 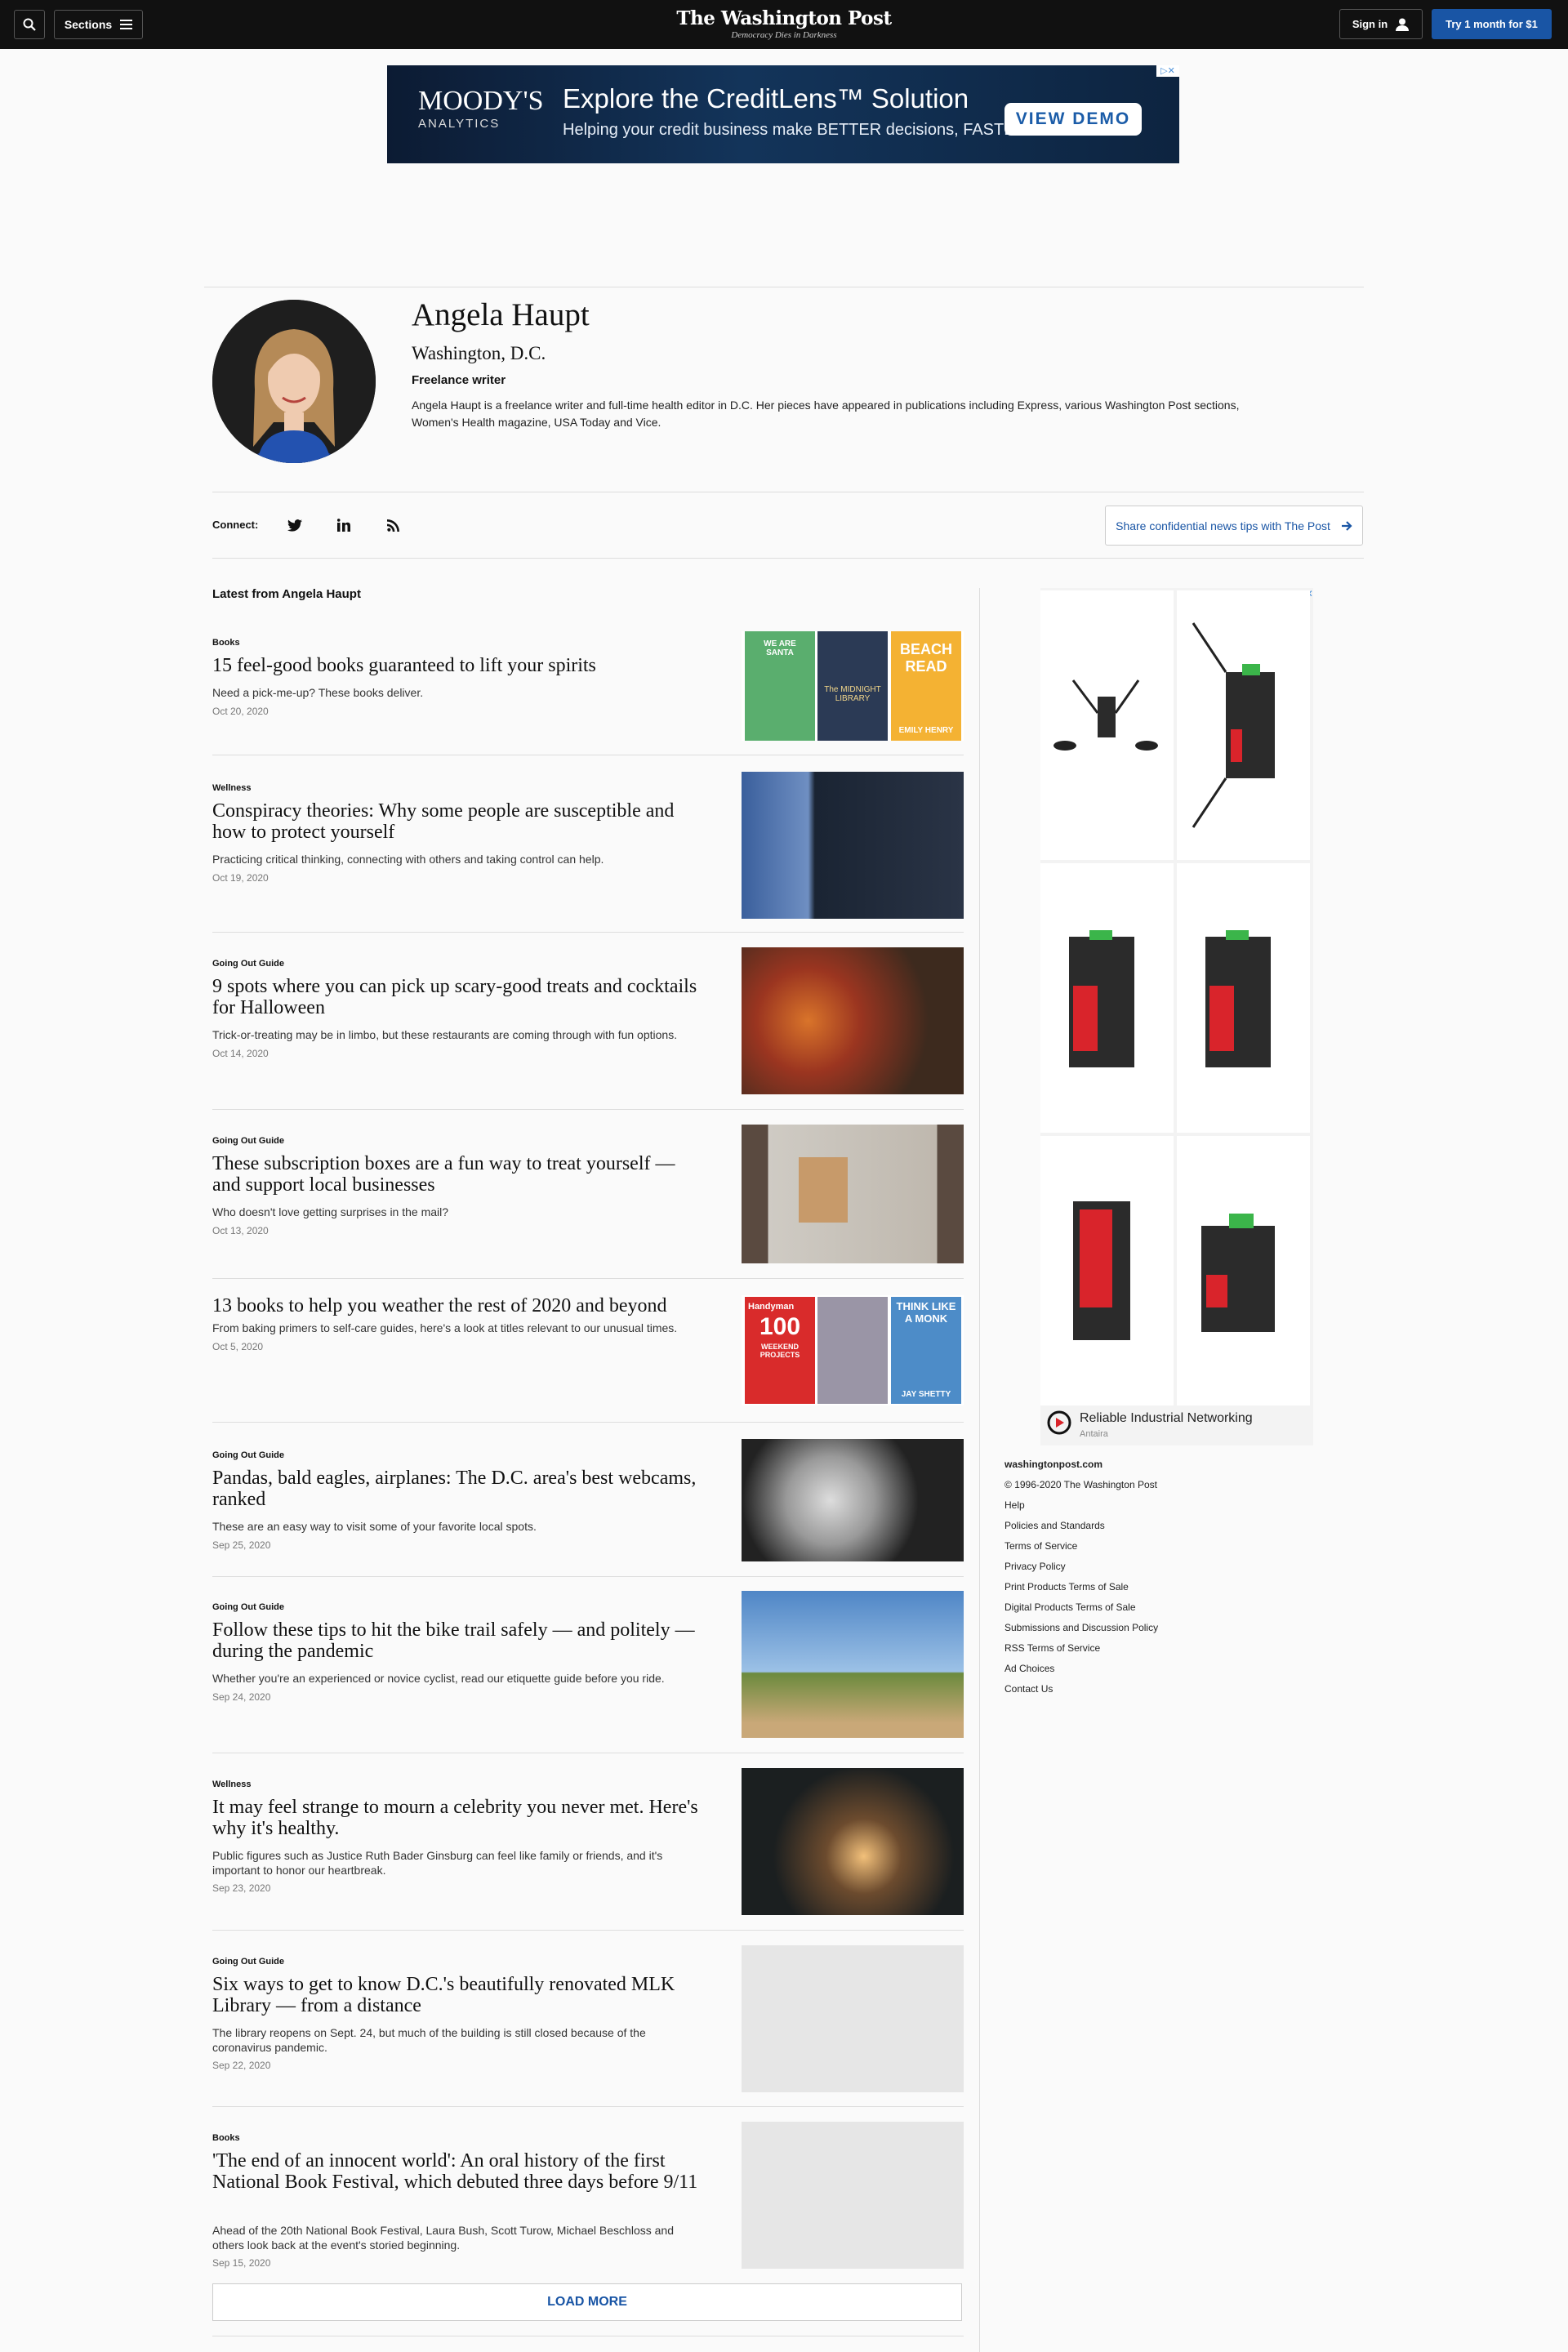 What do you see at coordinates (1081, 1607) in the screenshot?
I see `footer-link-digital-terms: Digital Products Terms of Sale` at bounding box center [1081, 1607].